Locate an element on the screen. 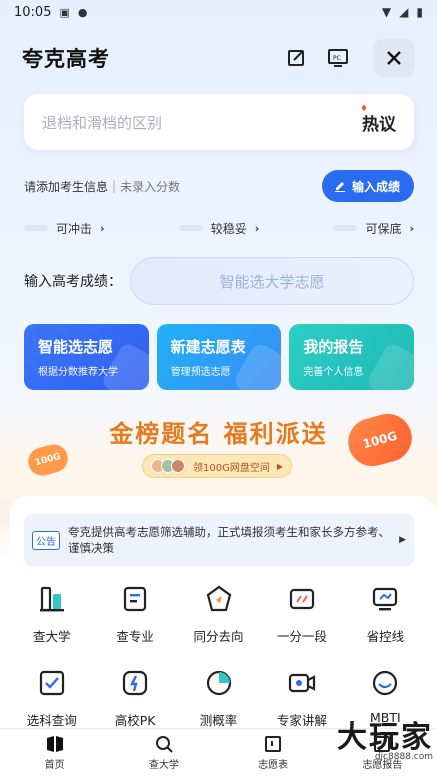  watermark: 大玩家 djc8888.com is located at coordinates (358, 742).